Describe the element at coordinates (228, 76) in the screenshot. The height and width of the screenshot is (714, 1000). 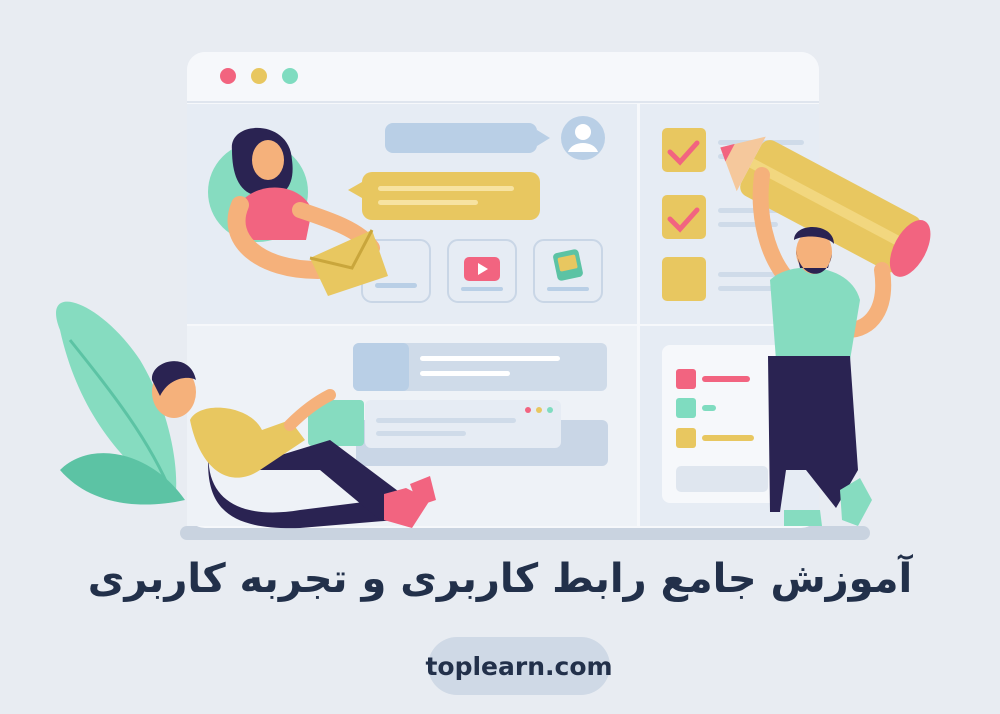
I see `window-close-dot` at that location.